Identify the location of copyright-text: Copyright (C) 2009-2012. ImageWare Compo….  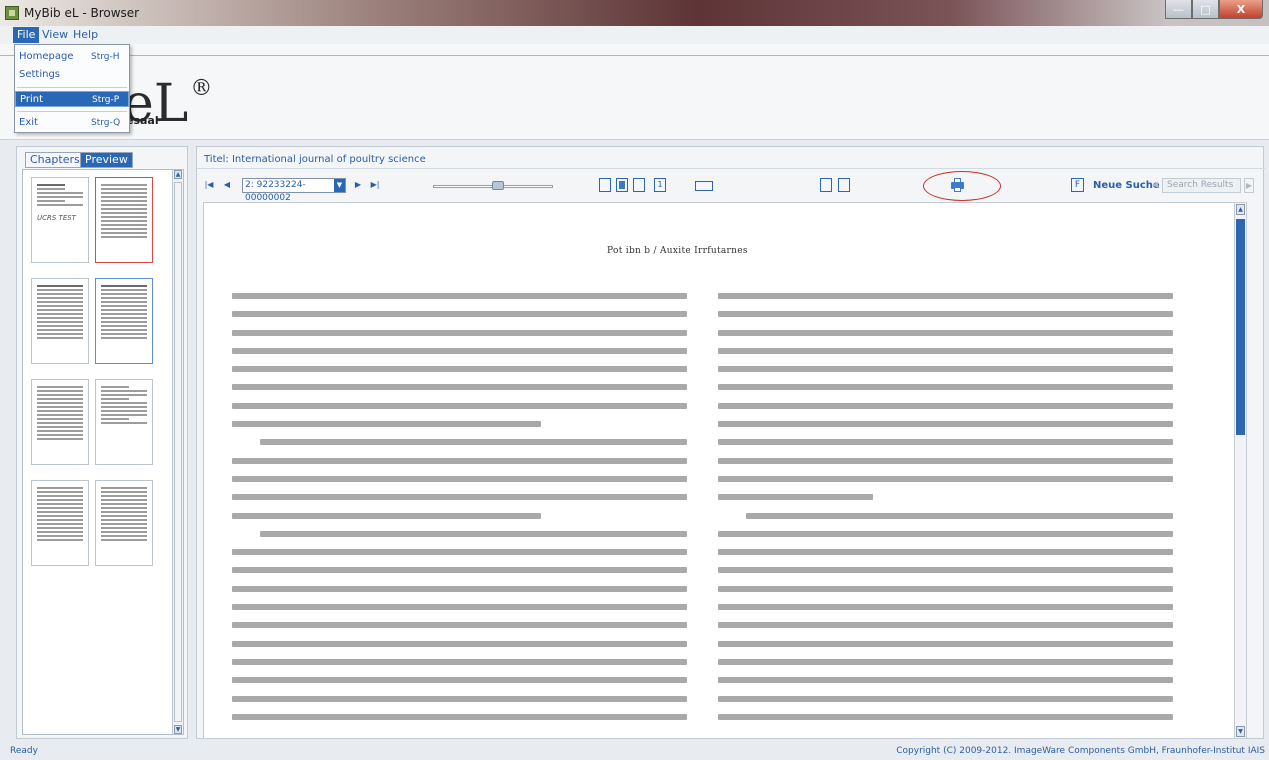
(1080, 751).